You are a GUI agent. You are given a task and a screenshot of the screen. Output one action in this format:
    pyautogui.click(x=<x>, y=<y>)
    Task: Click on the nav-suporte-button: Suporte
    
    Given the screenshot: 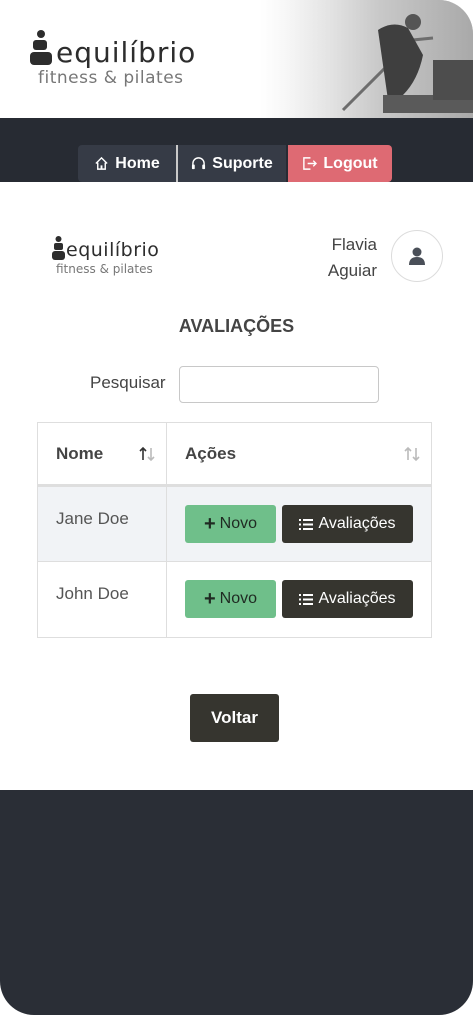 What is the action you would take?
    pyautogui.click(x=232, y=163)
    